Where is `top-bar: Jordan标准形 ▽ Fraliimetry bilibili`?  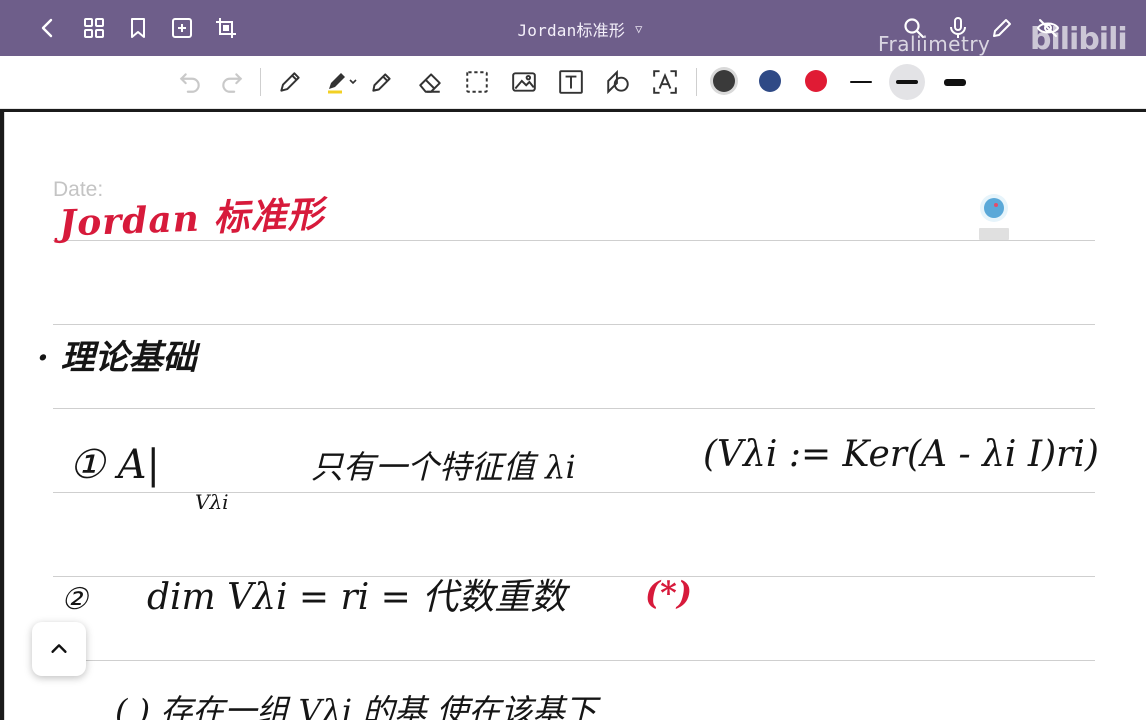
top-bar: Jordan标准形 ▽ Fraliimetry bilibili is located at coordinates (573, 28).